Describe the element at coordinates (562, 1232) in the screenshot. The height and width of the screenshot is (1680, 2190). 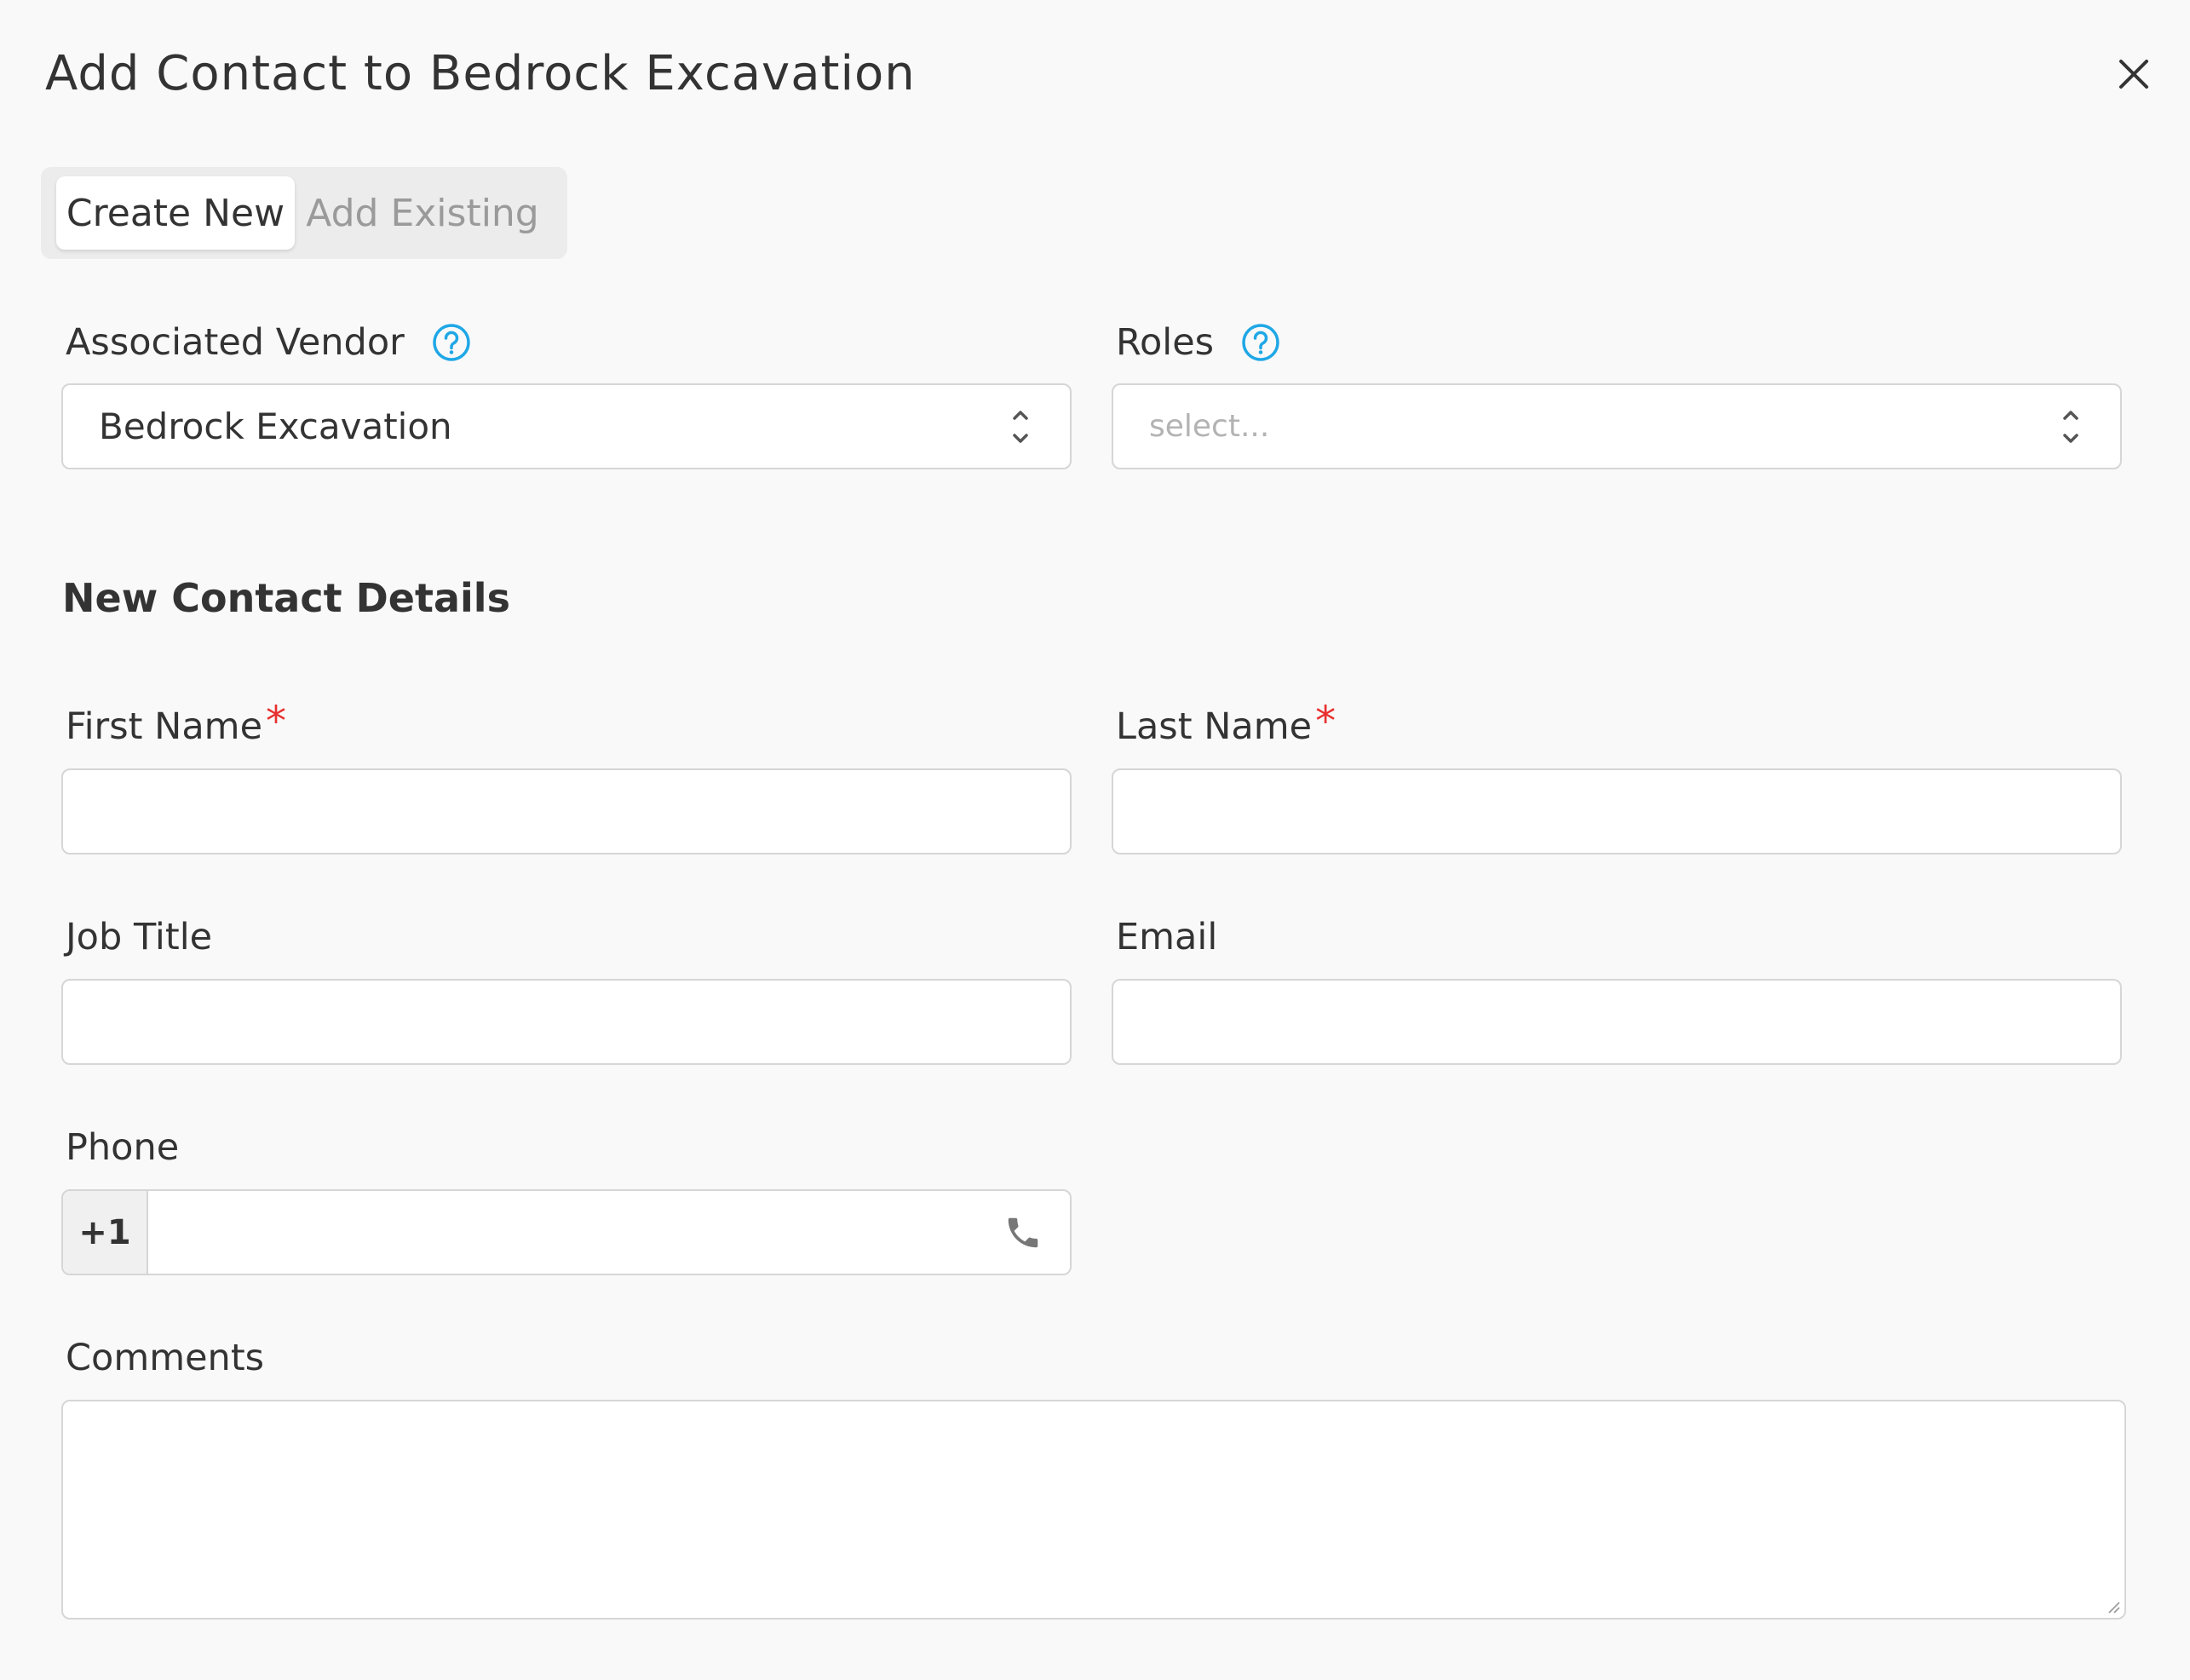
I see `phone-input` at that location.